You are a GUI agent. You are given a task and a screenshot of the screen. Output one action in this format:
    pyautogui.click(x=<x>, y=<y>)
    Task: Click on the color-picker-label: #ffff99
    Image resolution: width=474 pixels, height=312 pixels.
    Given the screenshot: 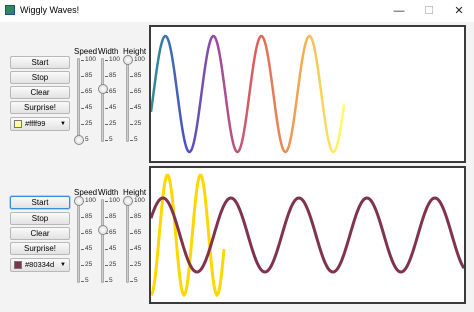 What is the action you would take?
    pyautogui.click(x=35, y=123)
    